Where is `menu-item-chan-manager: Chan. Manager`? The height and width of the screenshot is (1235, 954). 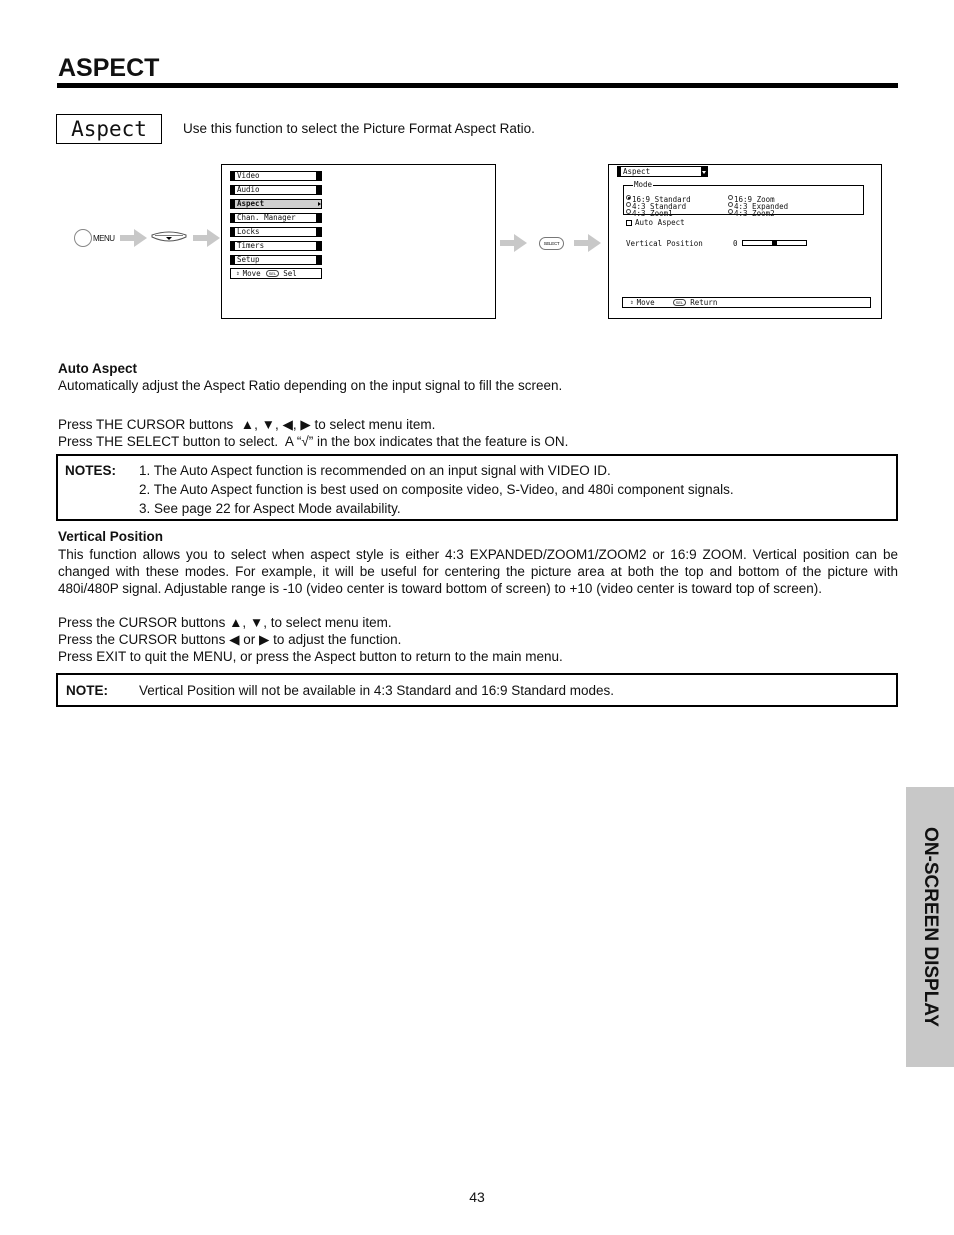
menu-item-chan-manager: Chan. Manager is located at coordinates (276, 218).